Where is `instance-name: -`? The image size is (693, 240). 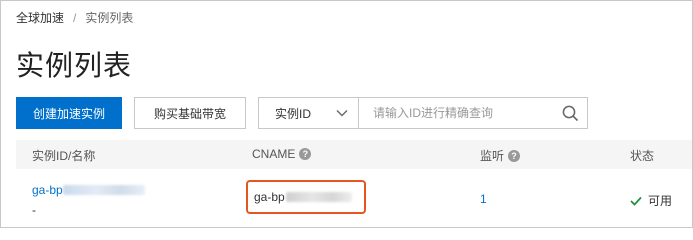 instance-name: - is located at coordinates (34, 210).